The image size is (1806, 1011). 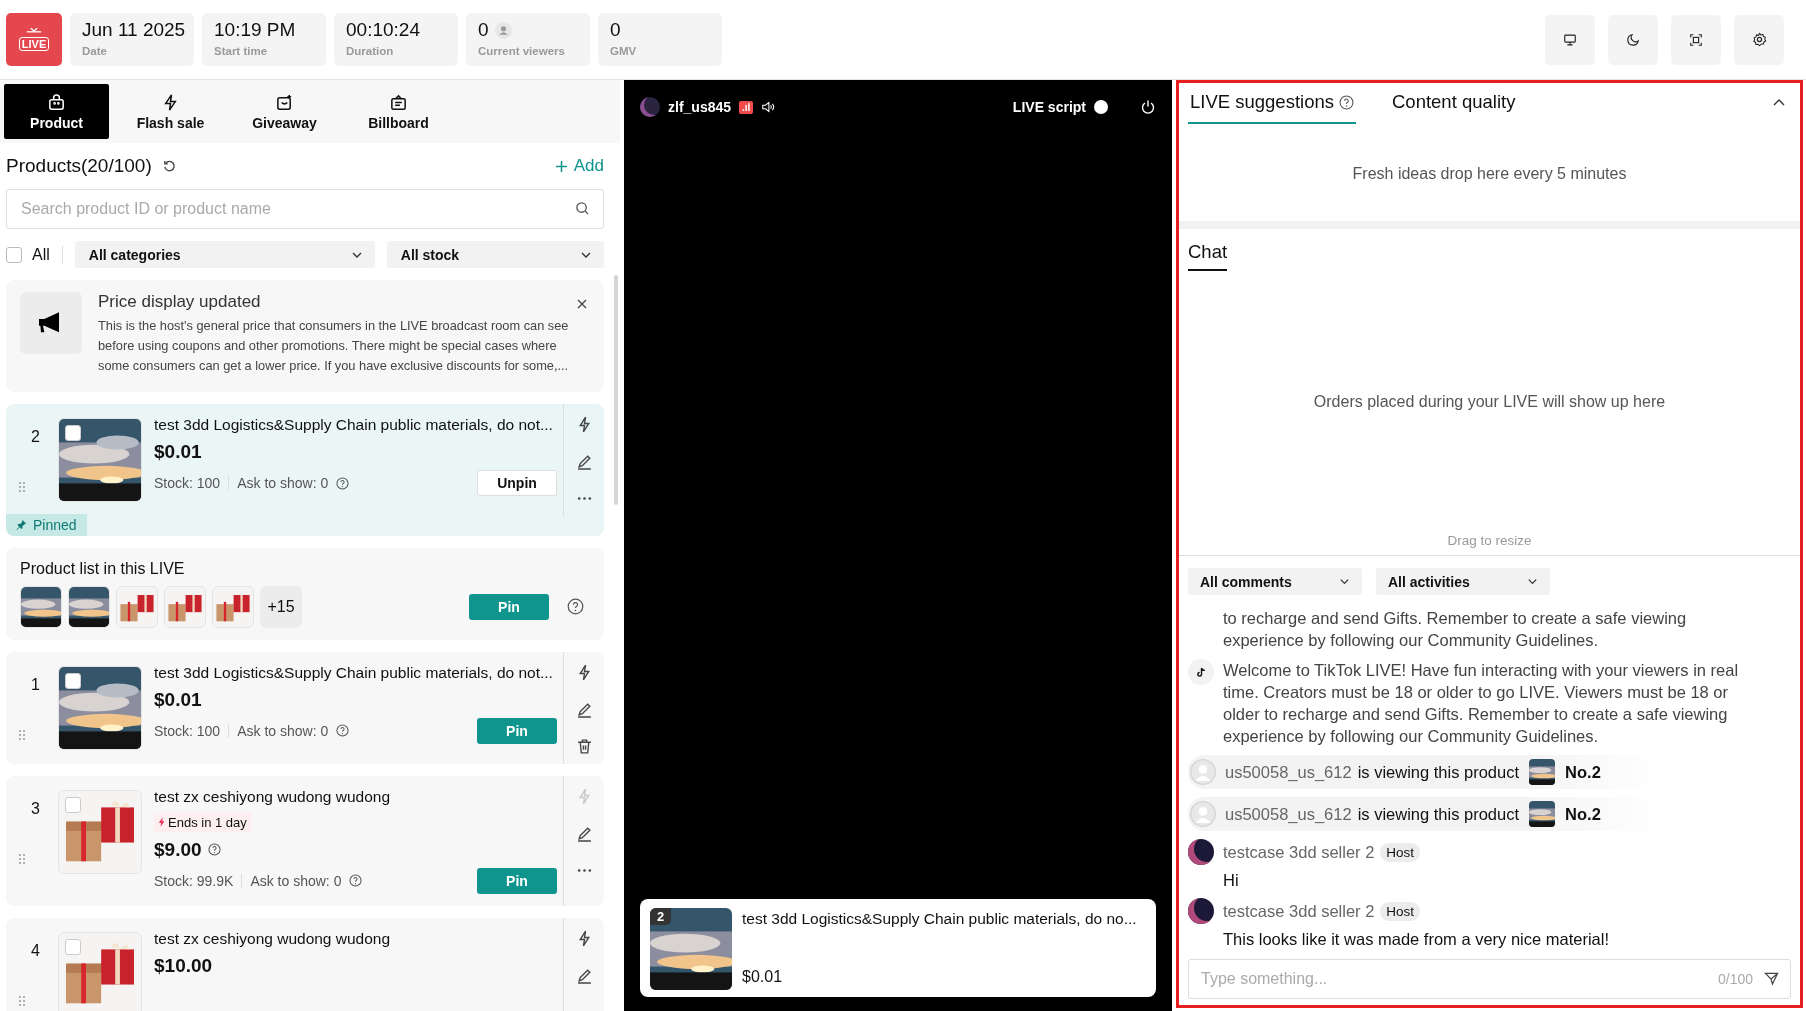 What do you see at coordinates (582, 304) in the screenshot?
I see `close-icon` at bounding box center [582, 304].